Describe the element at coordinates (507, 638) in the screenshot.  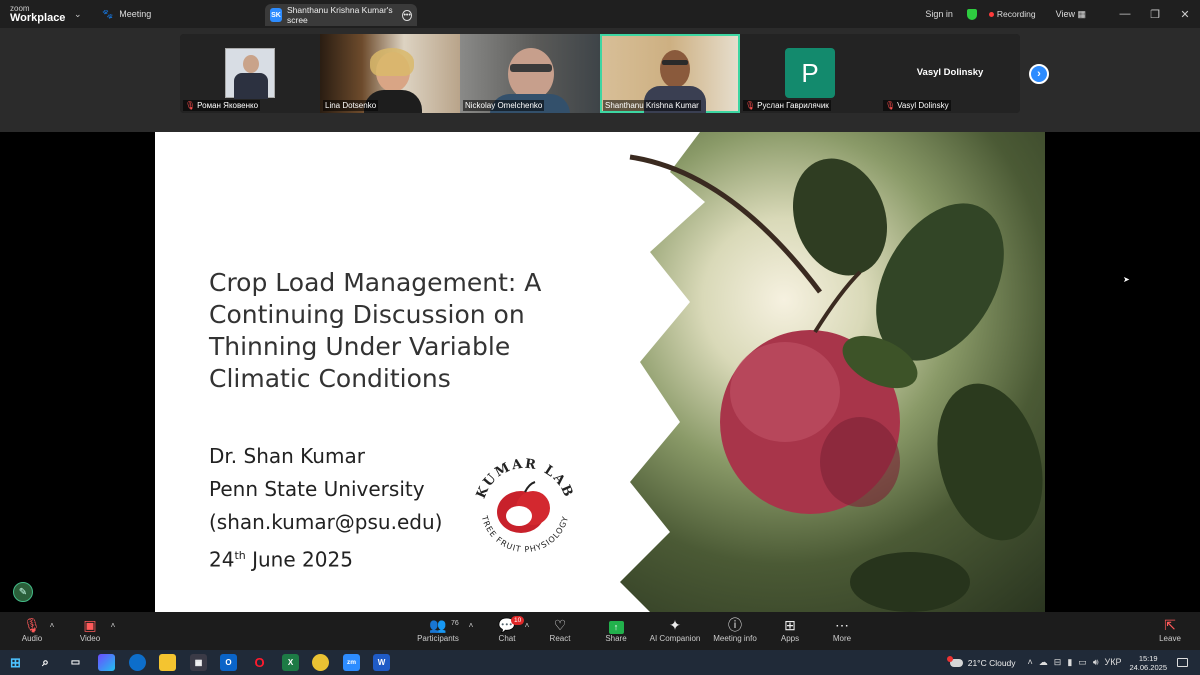
I see `chat-label: Chat` at that location.